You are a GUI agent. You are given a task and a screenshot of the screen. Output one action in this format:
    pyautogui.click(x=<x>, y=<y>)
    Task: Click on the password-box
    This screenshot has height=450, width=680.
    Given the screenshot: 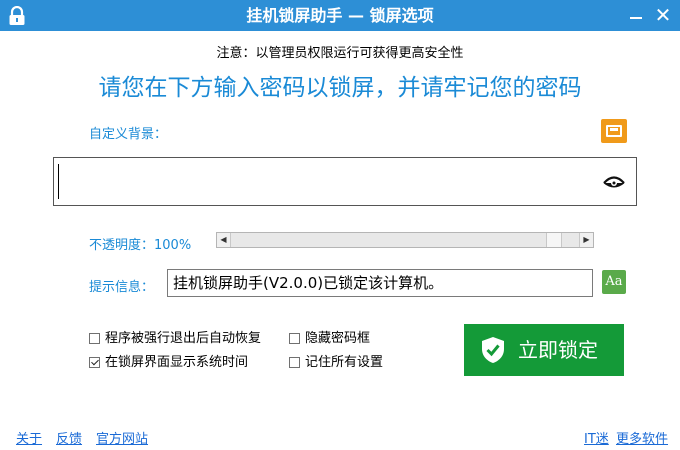 What is the action you would take?
    pyautogui.click(x=345, y=181)
    